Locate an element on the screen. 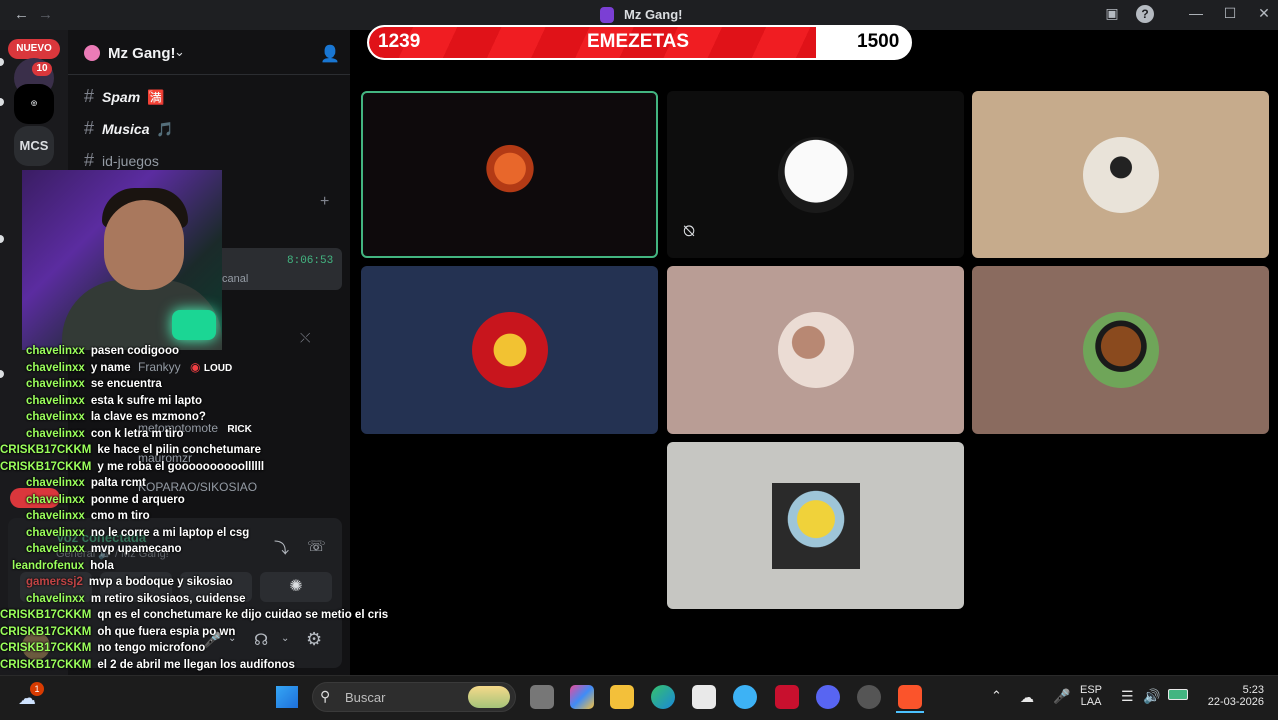 Image resolution: width=1278 pixels, height=720 pixels. edge-browser-icon is located at coordinates (663, 697).